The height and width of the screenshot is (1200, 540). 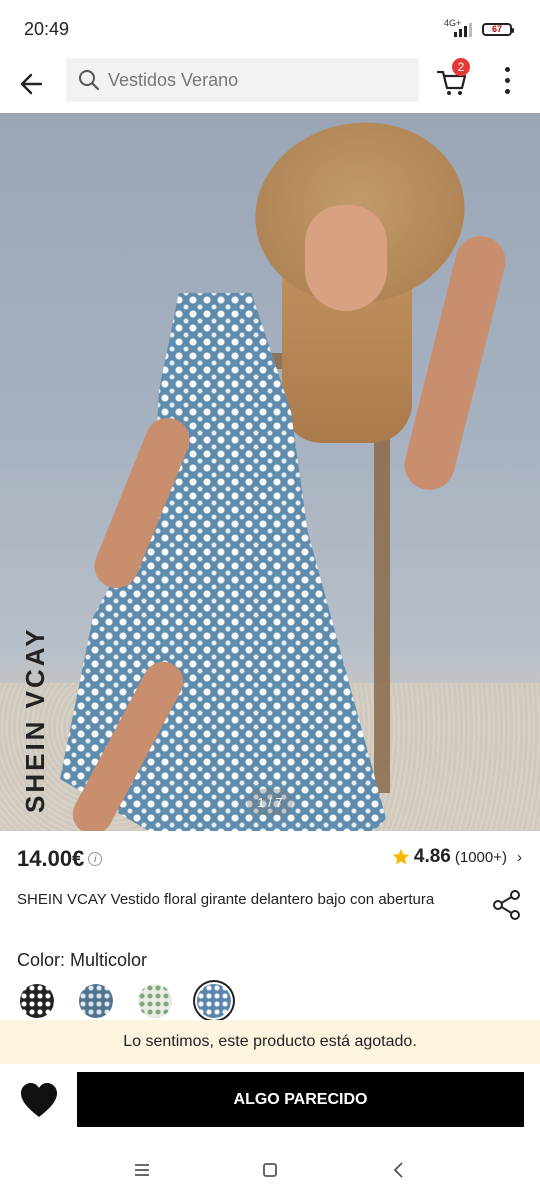 What do you see at coordinates (37, 1001) in the screenshot?
I see `swatch-black-floral` at bounding box center [37, 1001].